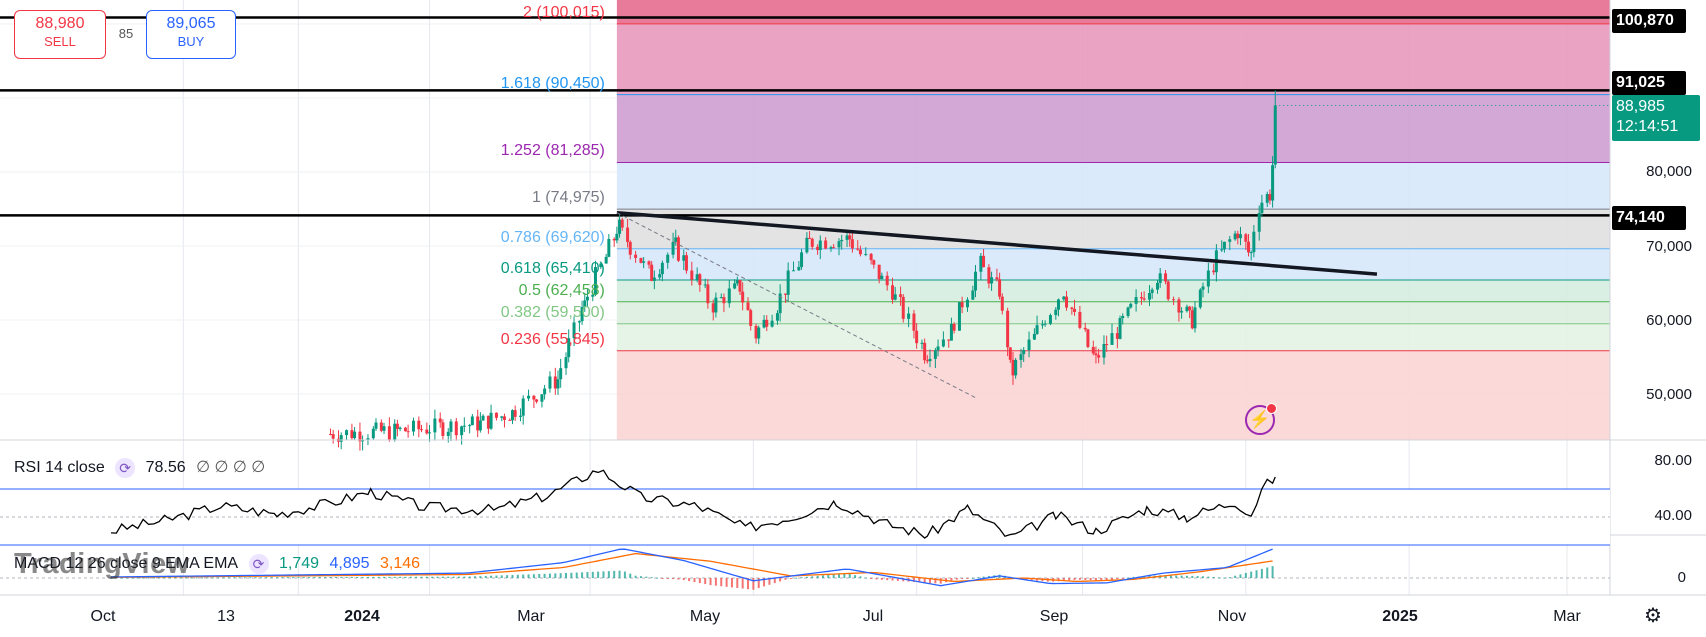 The image size is (1706, 637). Describe the element at coordinates (299, 564) in the screenshot. I see `macd-value: 1,749` at that location.